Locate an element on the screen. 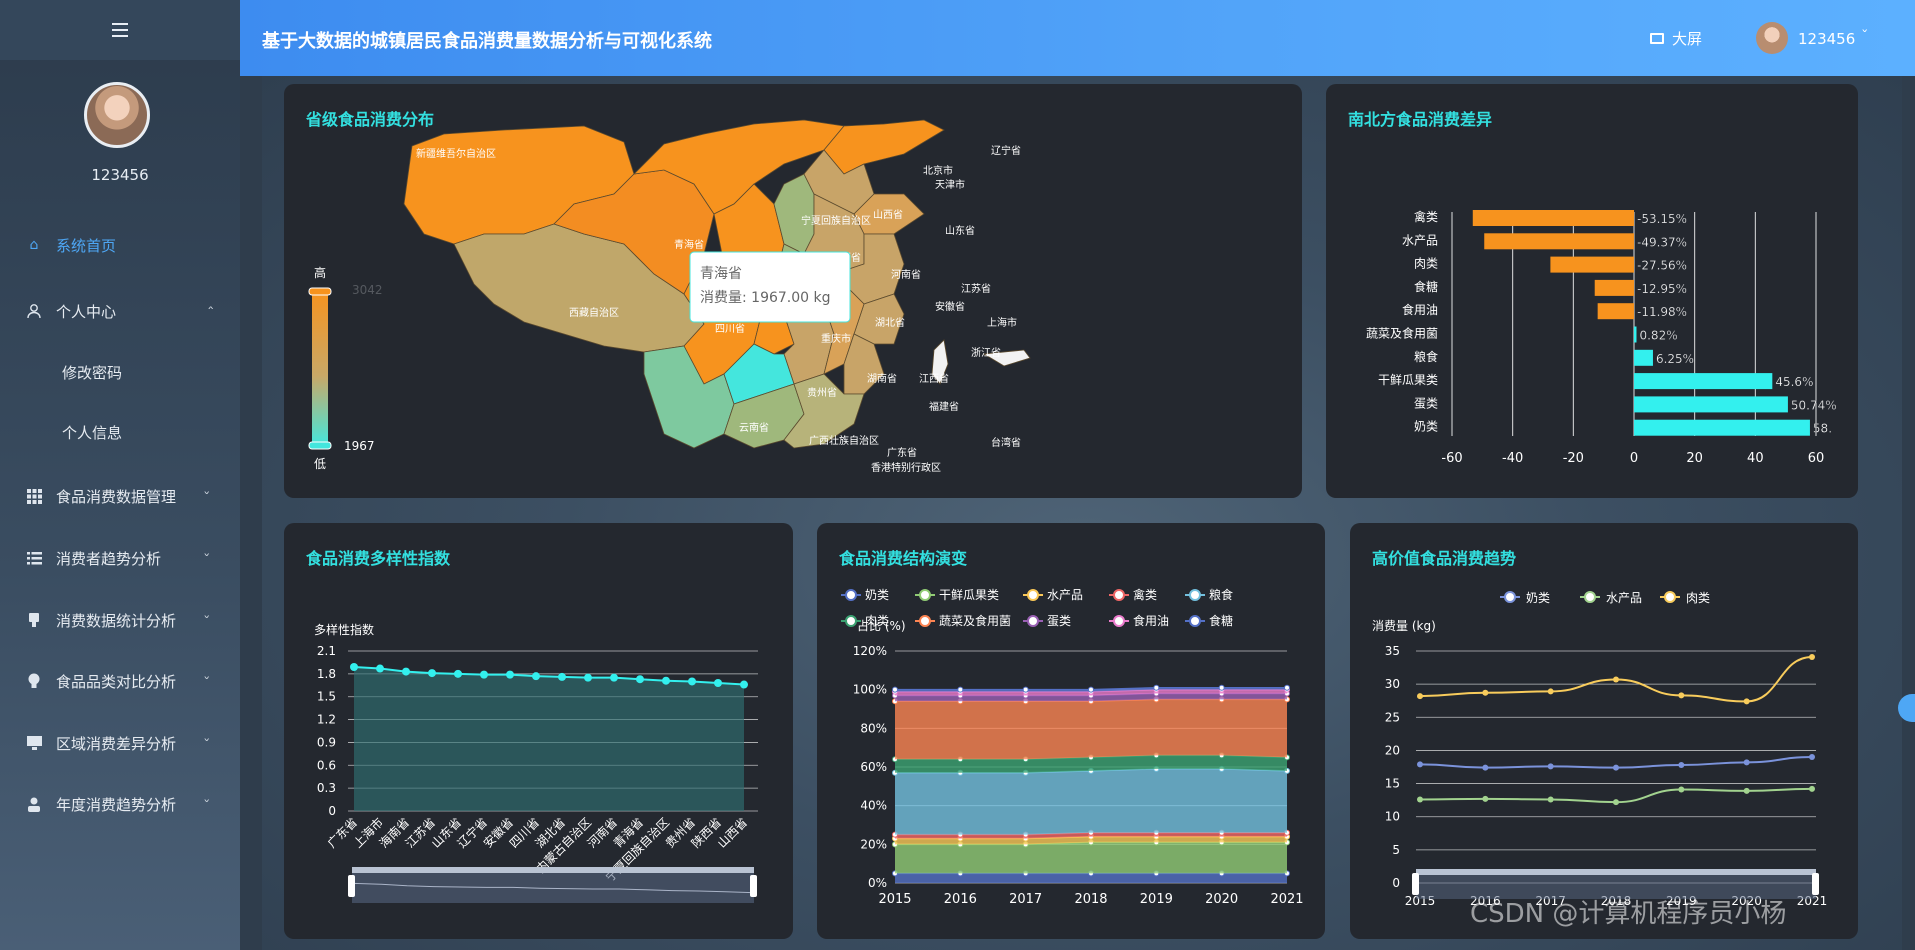 The height and width of the screenshot is (950, 1915). sidebar-item-label: 年度消费趋势分析 is located at coordinates (116, 804).